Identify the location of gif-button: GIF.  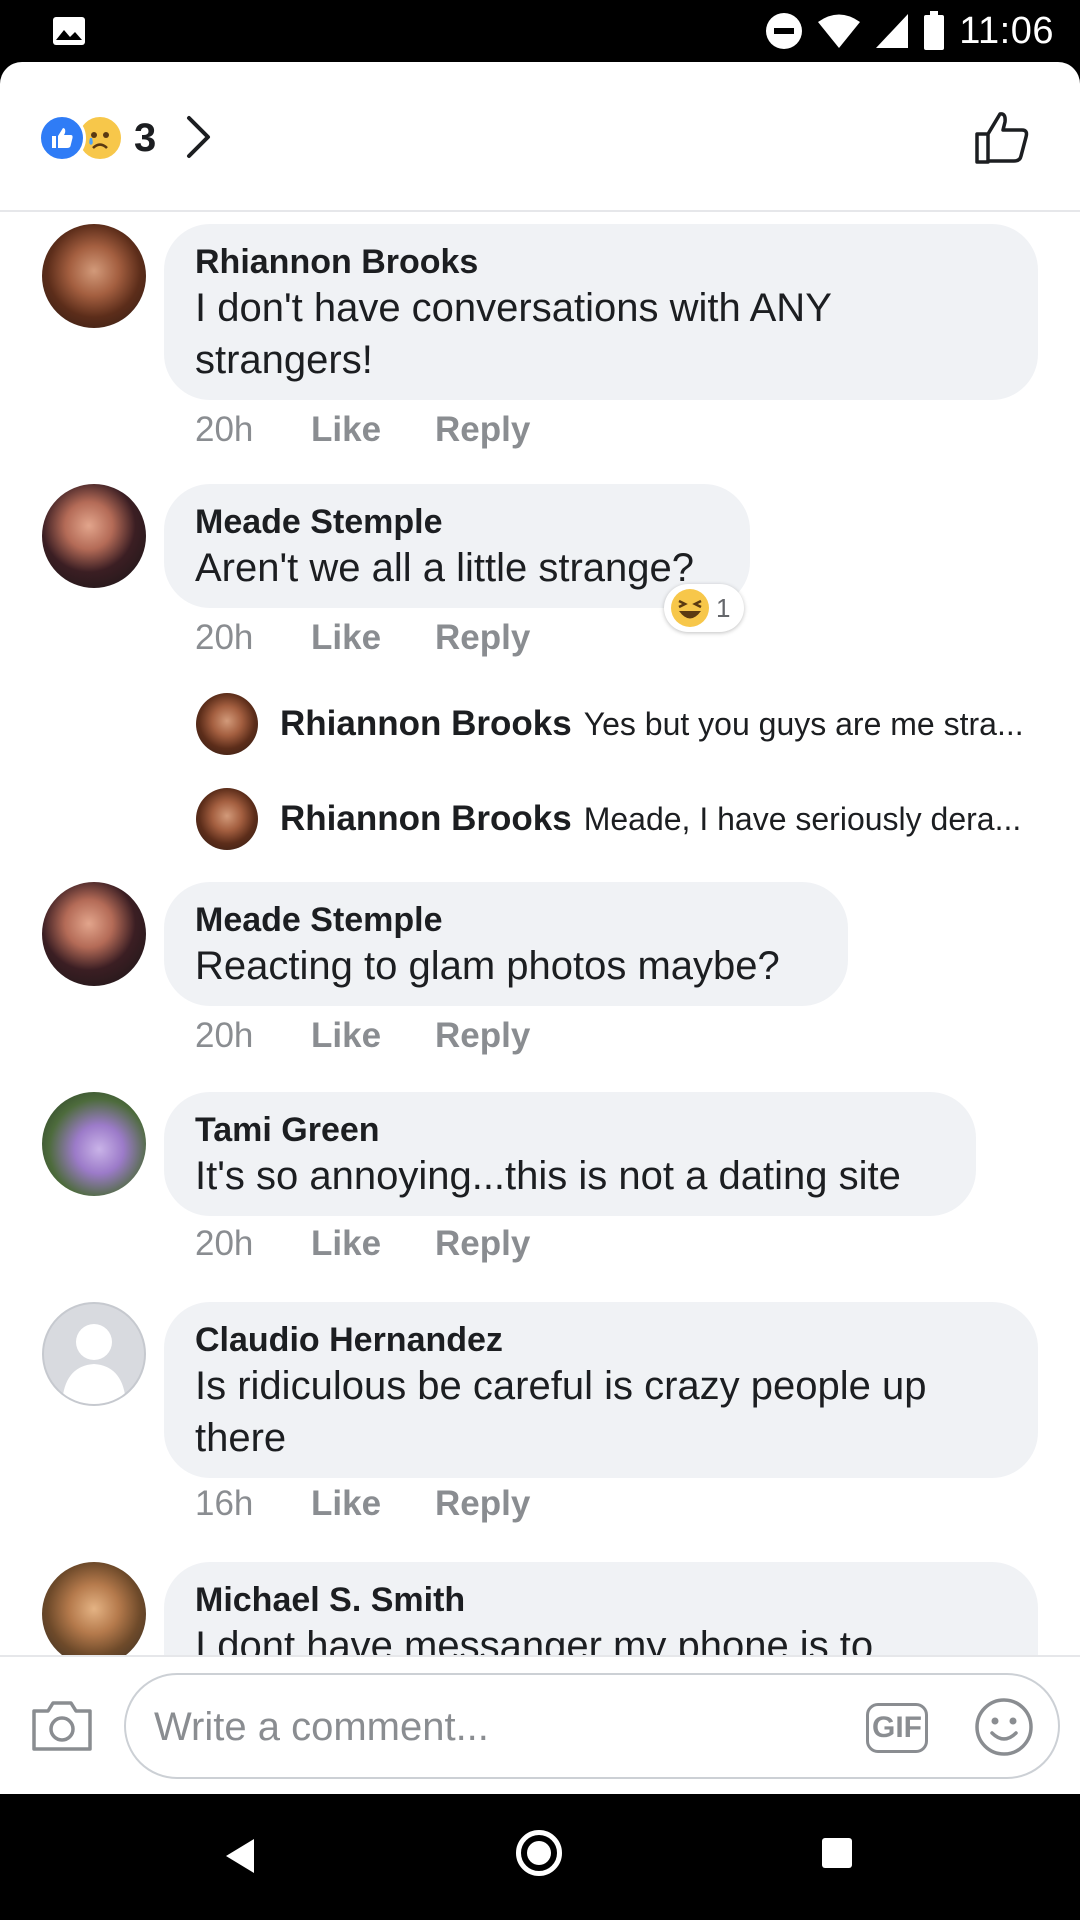
(897, 1728).